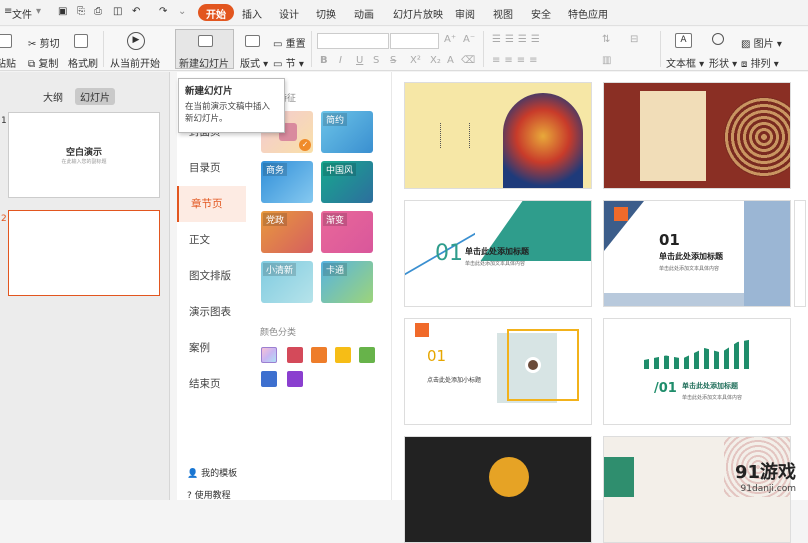 The image size is (808, 543). What do you see at coordinates (205, 41) in the screenshot?
I see `new-slide-icon` at bounding box center [205, 41].